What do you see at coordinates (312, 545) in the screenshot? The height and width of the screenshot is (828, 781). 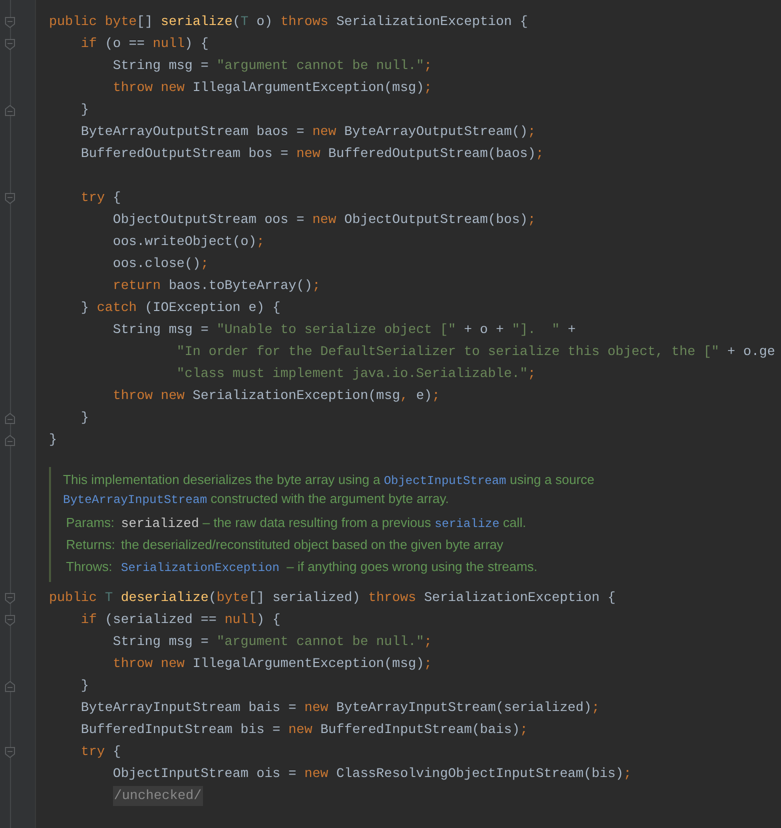 I see `doc-tag-text: the deserialized/reconstituted object based on the given byte array` at bounding box center [312, 545].